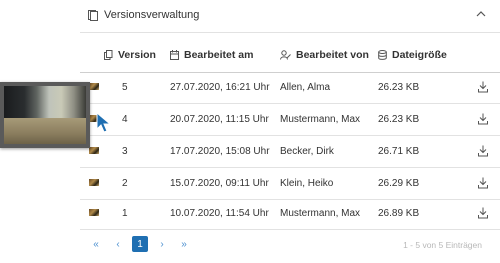 This screenshot has height=263, width=500. What do you see at coordinates (125, 183) in the screenshot?
I see `version-cell: 2` at bounding box center [125, 183].